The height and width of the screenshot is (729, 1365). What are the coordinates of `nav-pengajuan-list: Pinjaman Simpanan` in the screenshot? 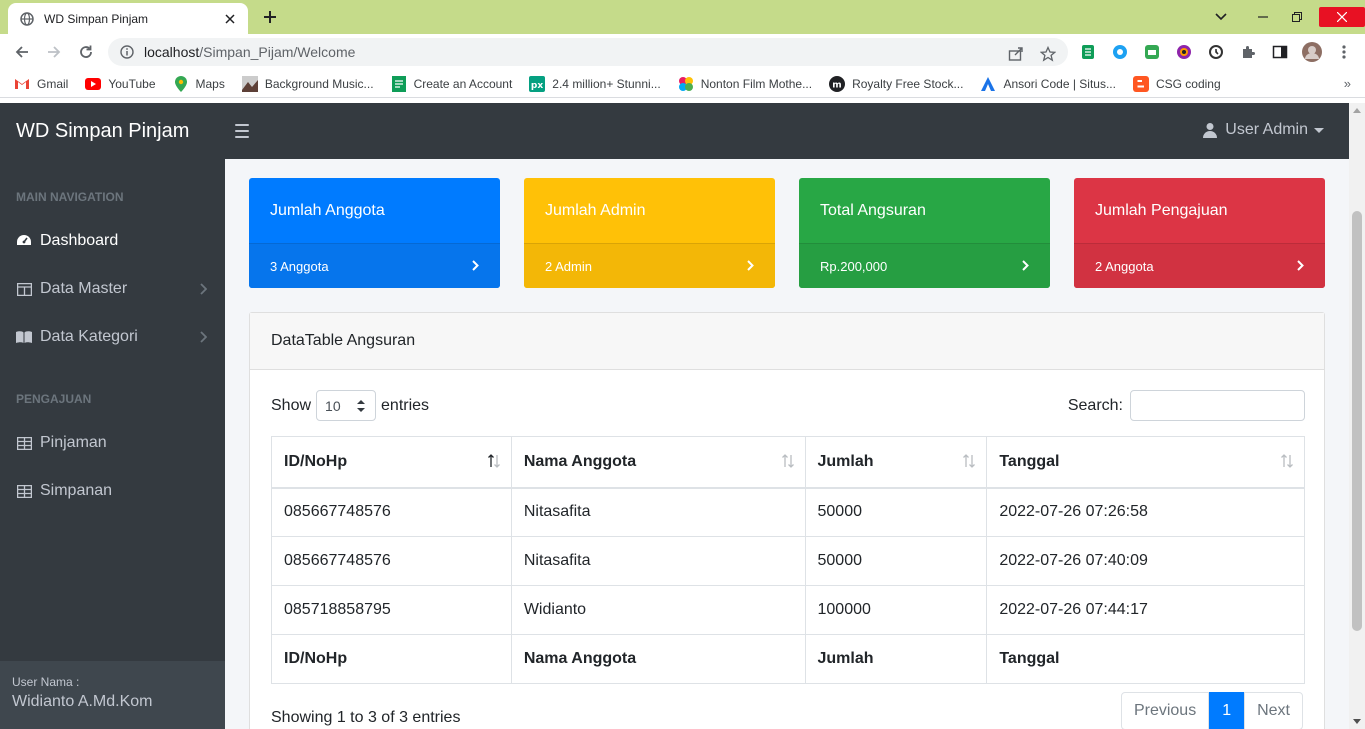 It's located at (112, 467).